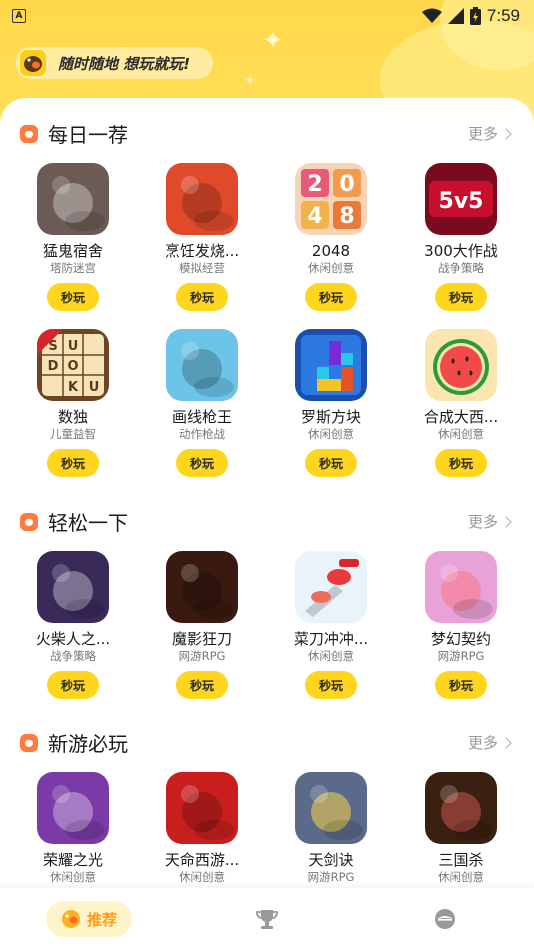 This screenshot has height=950, width=534. Describe the element at coordinates (267, 16) in the screenshot. I see `status-bar: A 7:59` at that location.